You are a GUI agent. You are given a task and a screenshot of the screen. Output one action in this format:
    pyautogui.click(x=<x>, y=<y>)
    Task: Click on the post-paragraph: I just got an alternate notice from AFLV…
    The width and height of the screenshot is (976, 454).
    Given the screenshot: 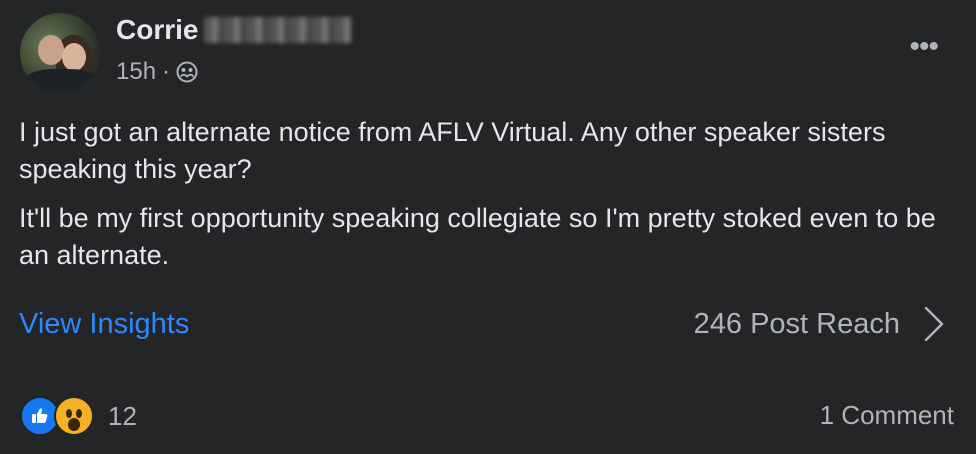 What is the action you would take?
    pyautogui.click(x=452, y=150)
    